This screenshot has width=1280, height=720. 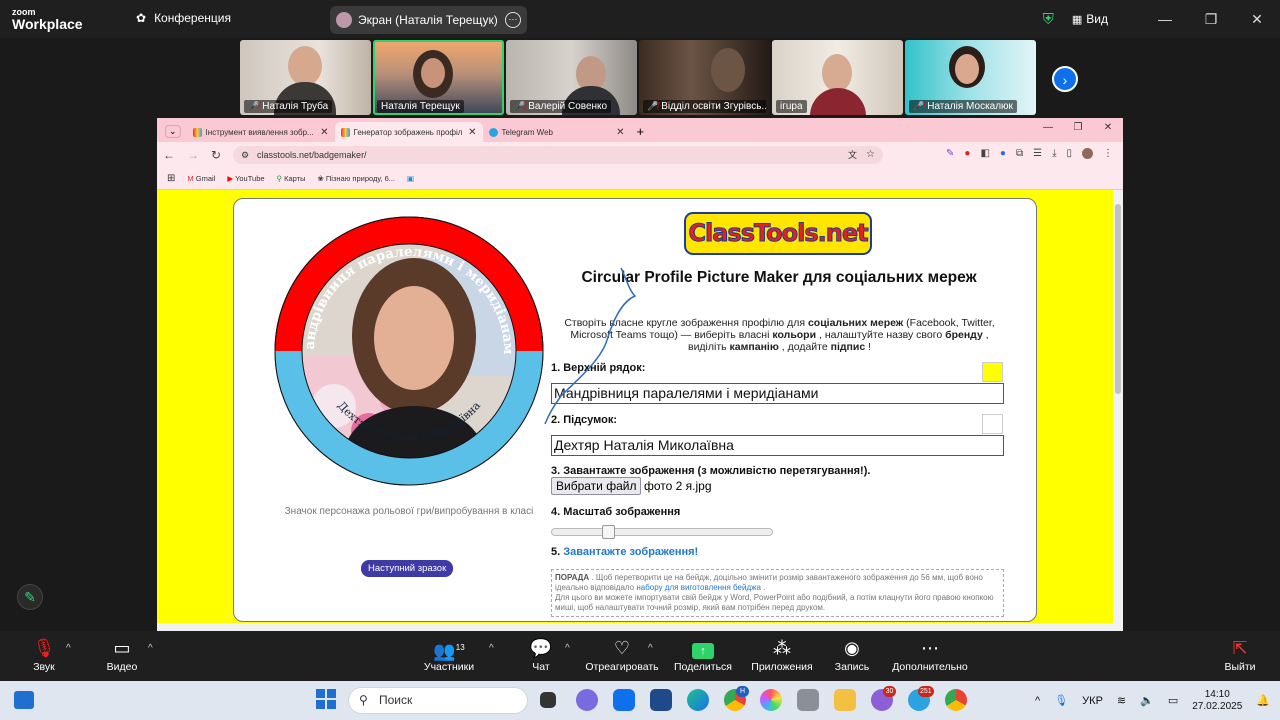 I want to click on chrome-profile-icon, so click(x=956, y=700).